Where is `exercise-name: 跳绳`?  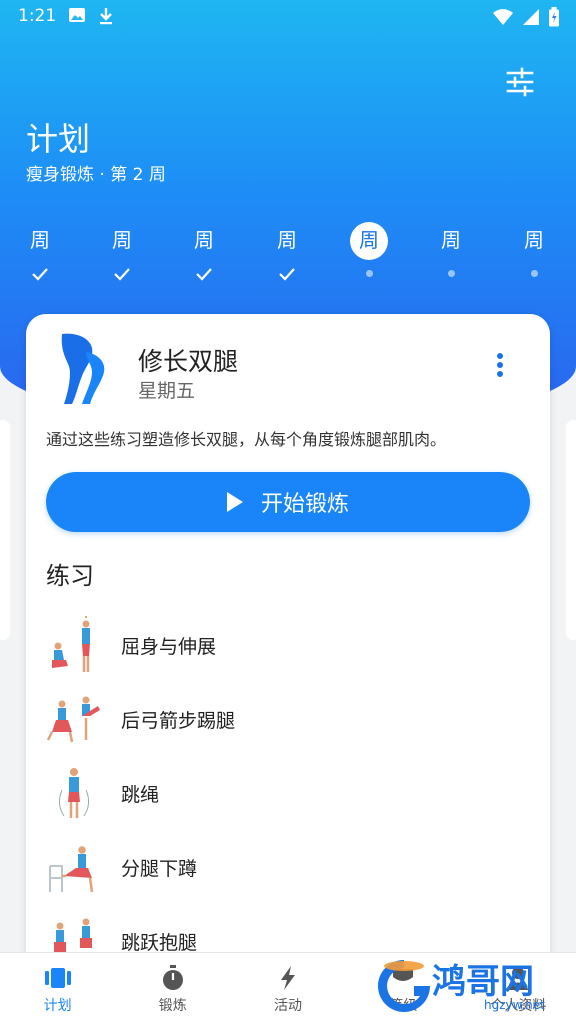 exercise-name: 跳绳 is located at coordinates (140, 795).